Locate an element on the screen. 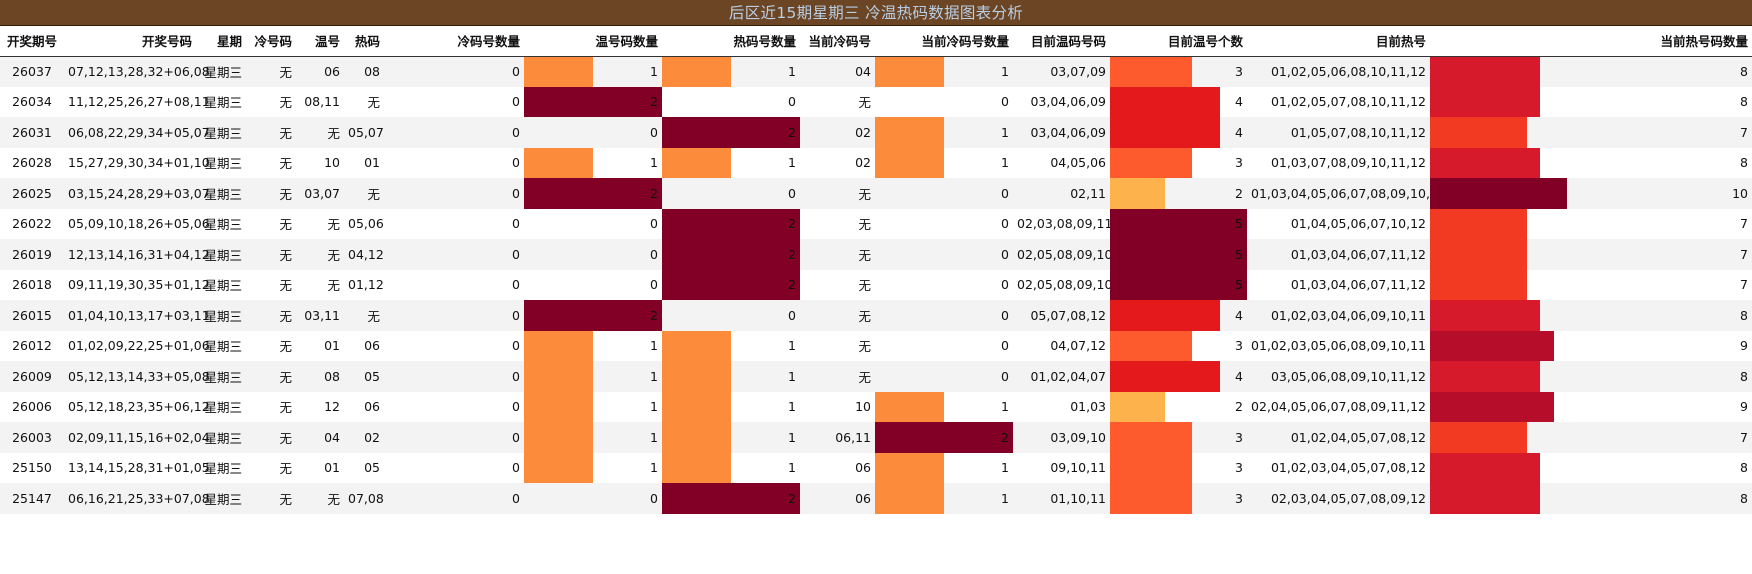 This screenshot has width=1752, height=574. cell-issue-number: 26009 is located at coordinates (32, 376).